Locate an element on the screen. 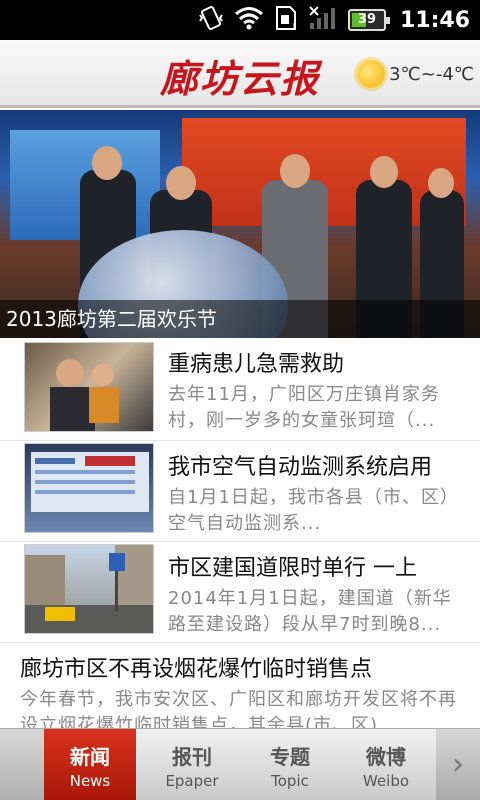  status-bar: ! 39 11:46 is located at coordinates (240, 20).